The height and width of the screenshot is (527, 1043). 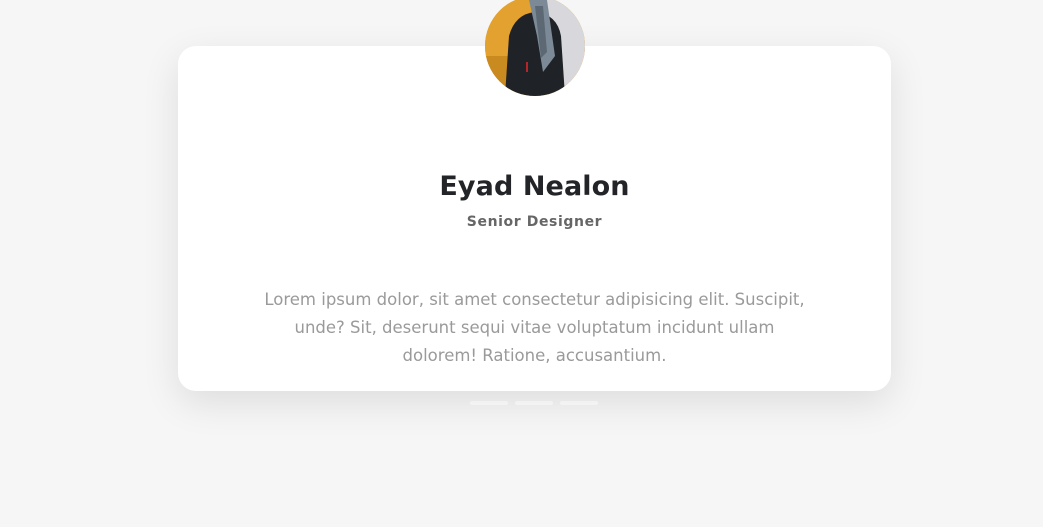 What do you see at coordinates (534, 222) in the screenshot?
I see `person-role: Senior Designer` at bounding box center [534, 222].